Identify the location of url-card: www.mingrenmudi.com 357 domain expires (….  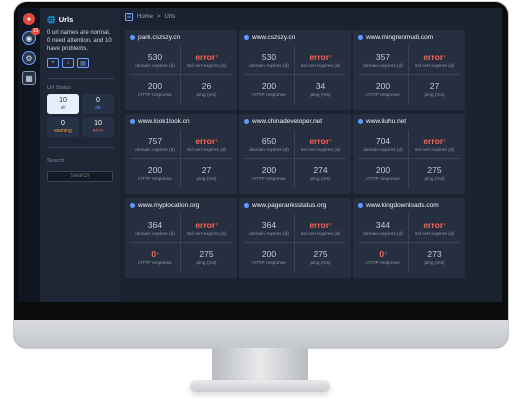
(409, 70).